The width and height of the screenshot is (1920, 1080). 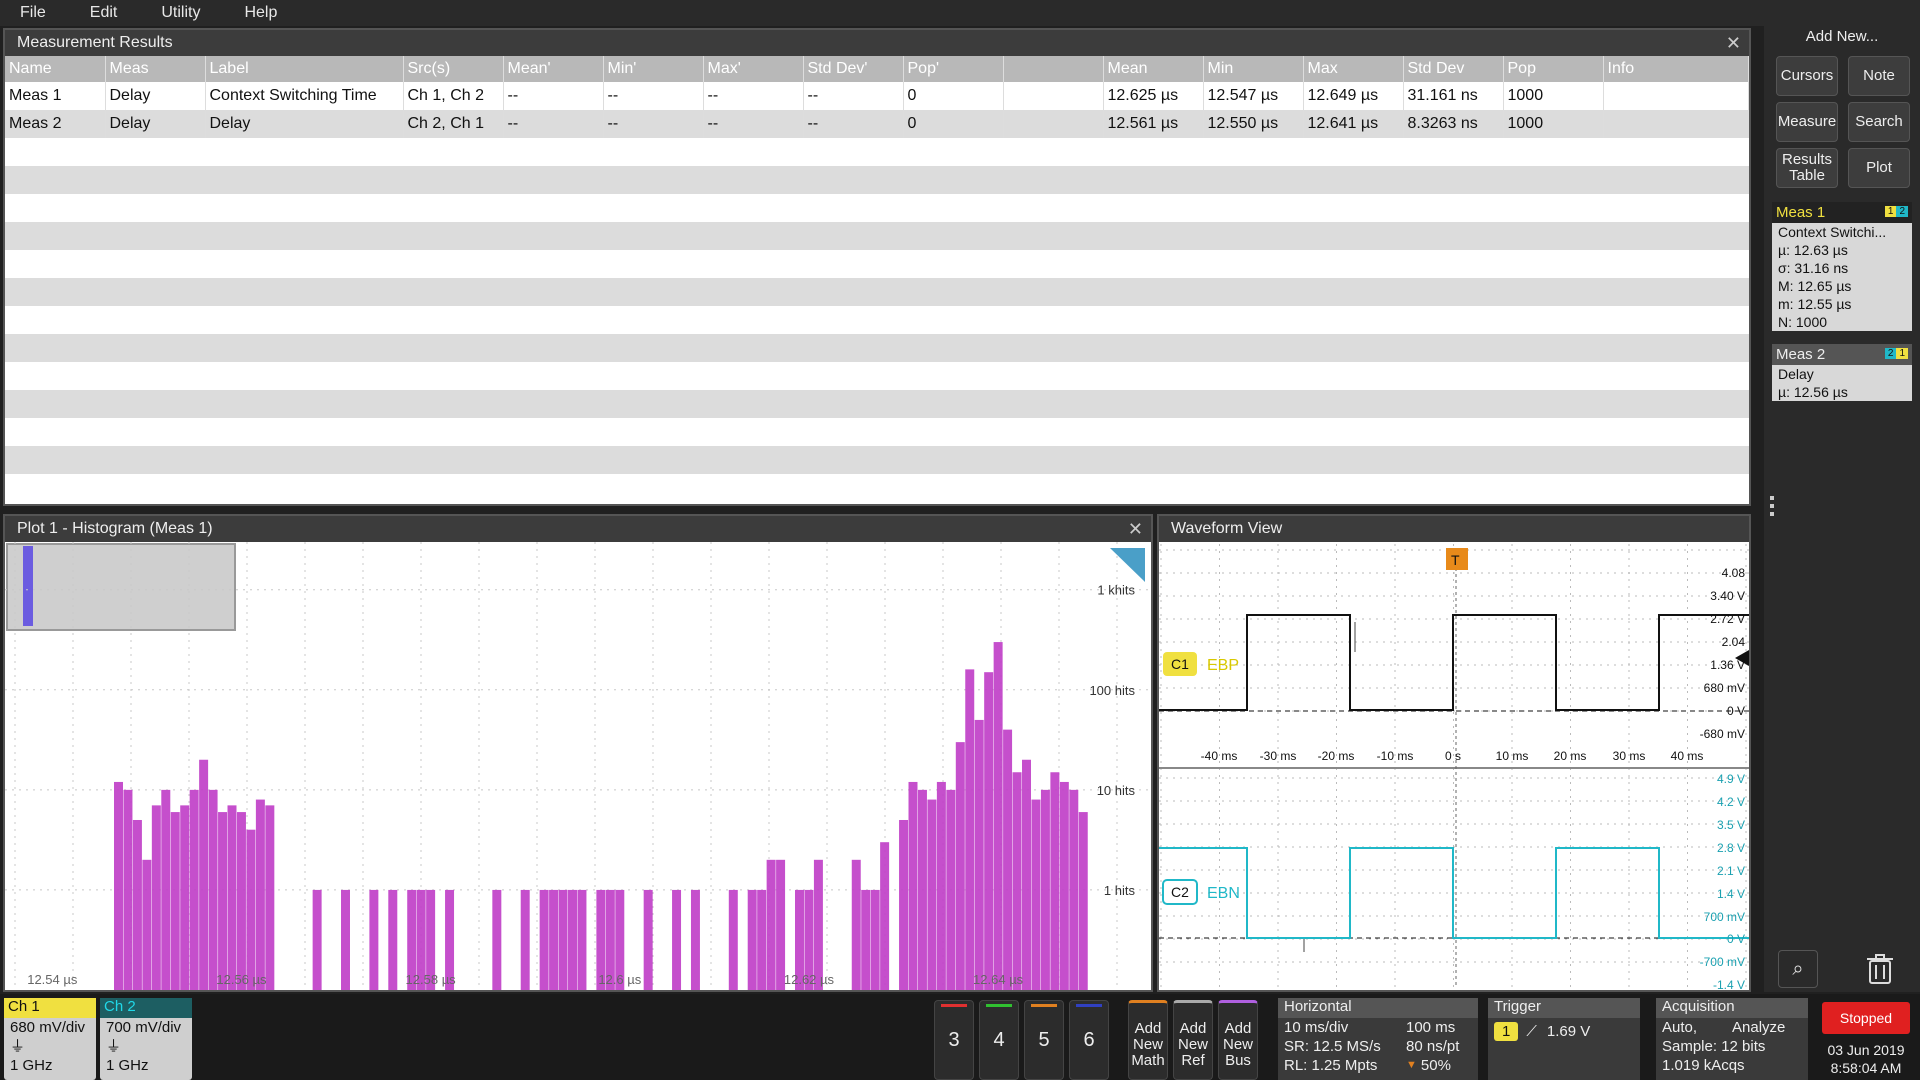 What do you see at coordinates (1727, 596) in the screenshot?
I see `c1-volt-label: 3.40 V` at bounding box center [1727, 596].